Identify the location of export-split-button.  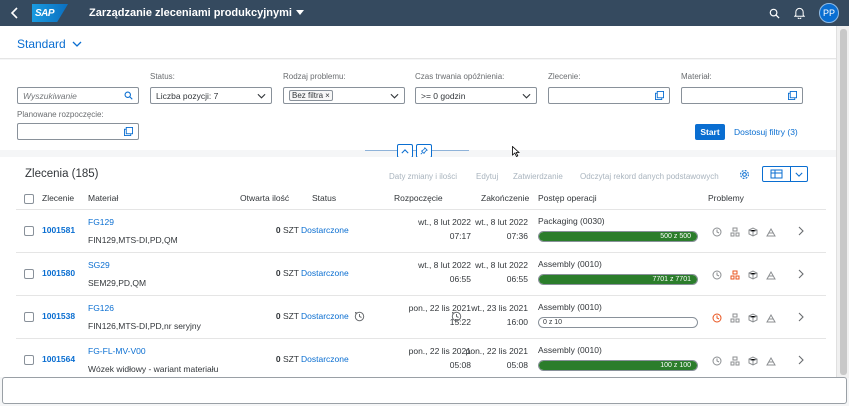
(785, 174).